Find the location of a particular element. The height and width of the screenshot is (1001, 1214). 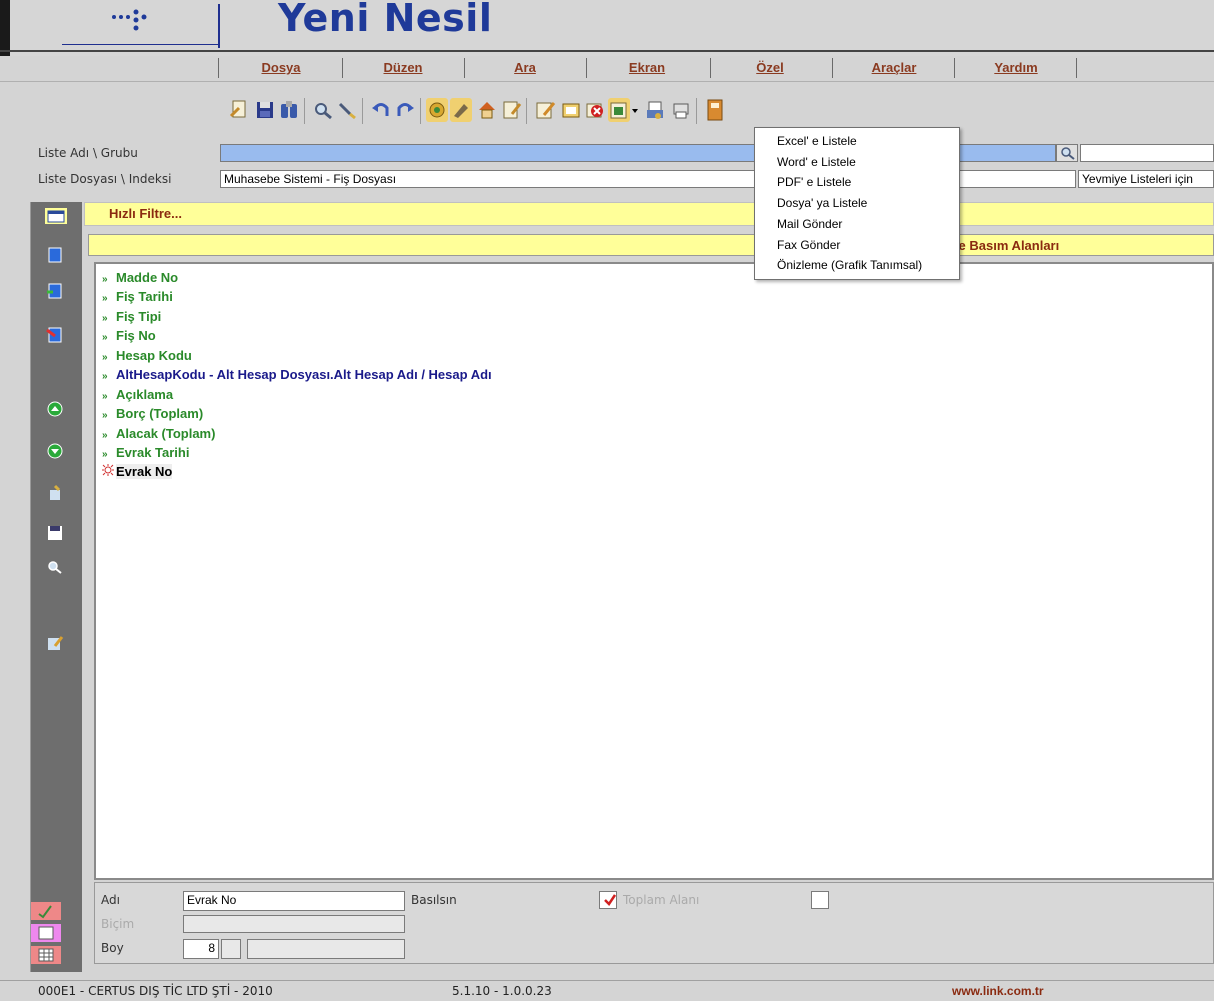

list-group-input is located at coordinates (1147, 153).